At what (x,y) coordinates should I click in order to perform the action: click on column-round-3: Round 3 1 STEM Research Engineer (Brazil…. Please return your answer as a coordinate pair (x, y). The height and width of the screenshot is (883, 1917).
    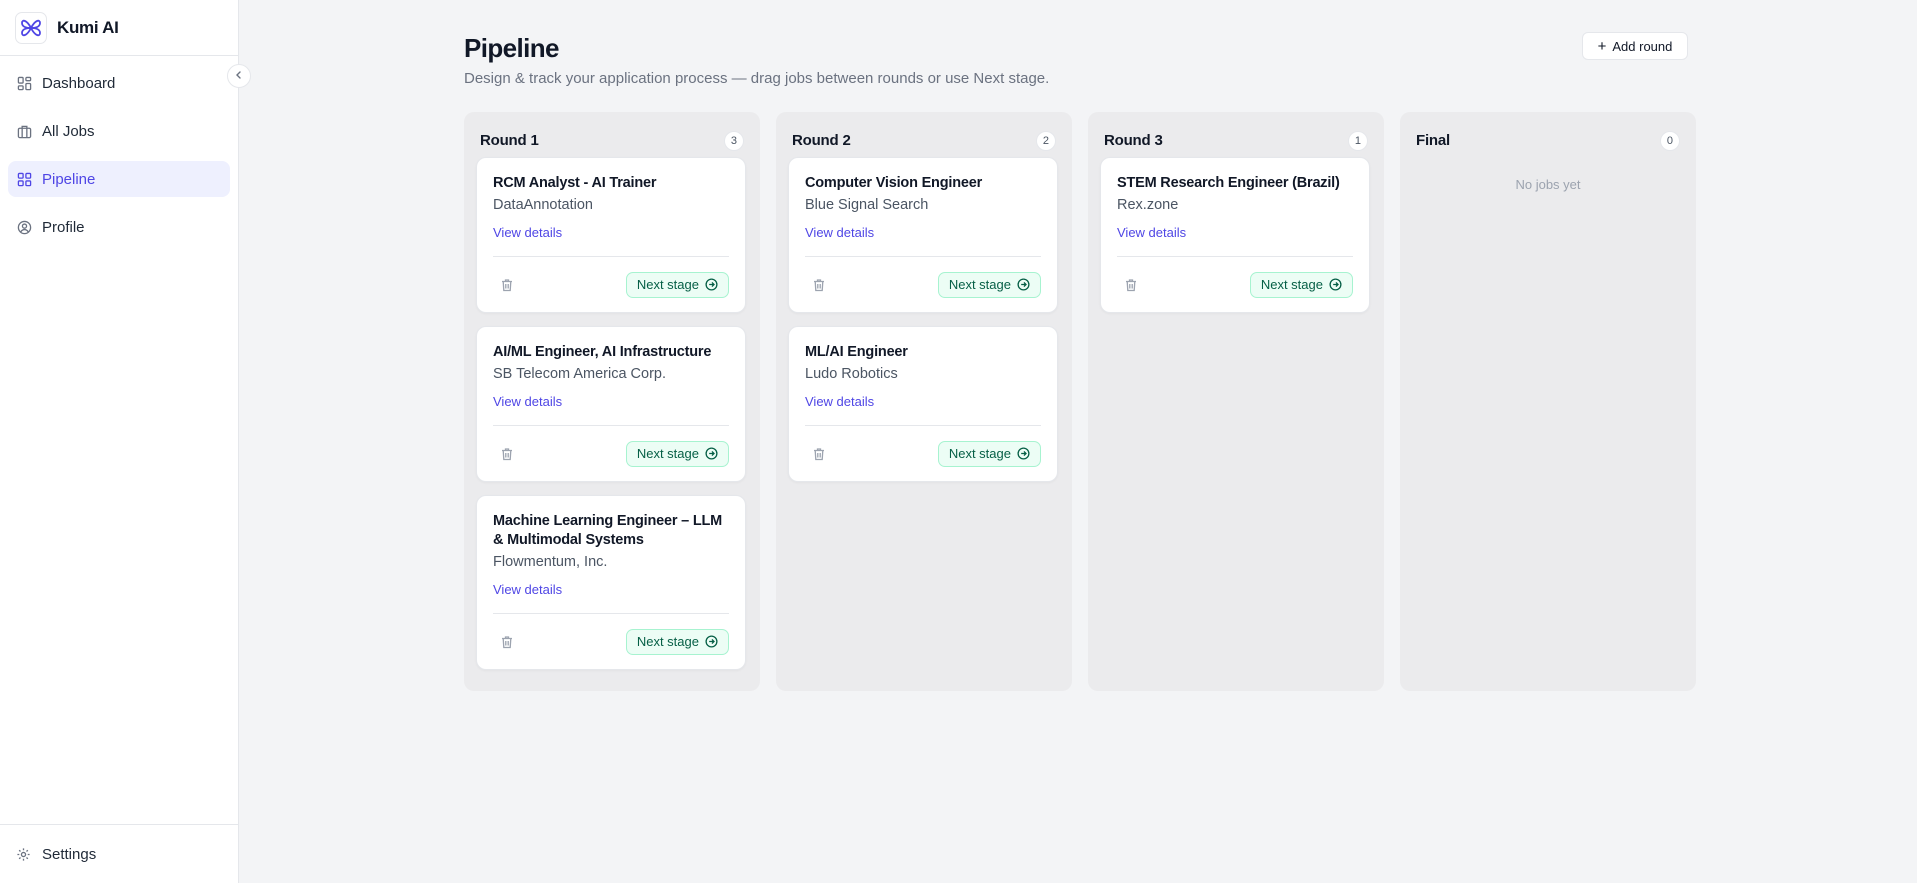
    Looking at the image, I should click on (1236, 401).